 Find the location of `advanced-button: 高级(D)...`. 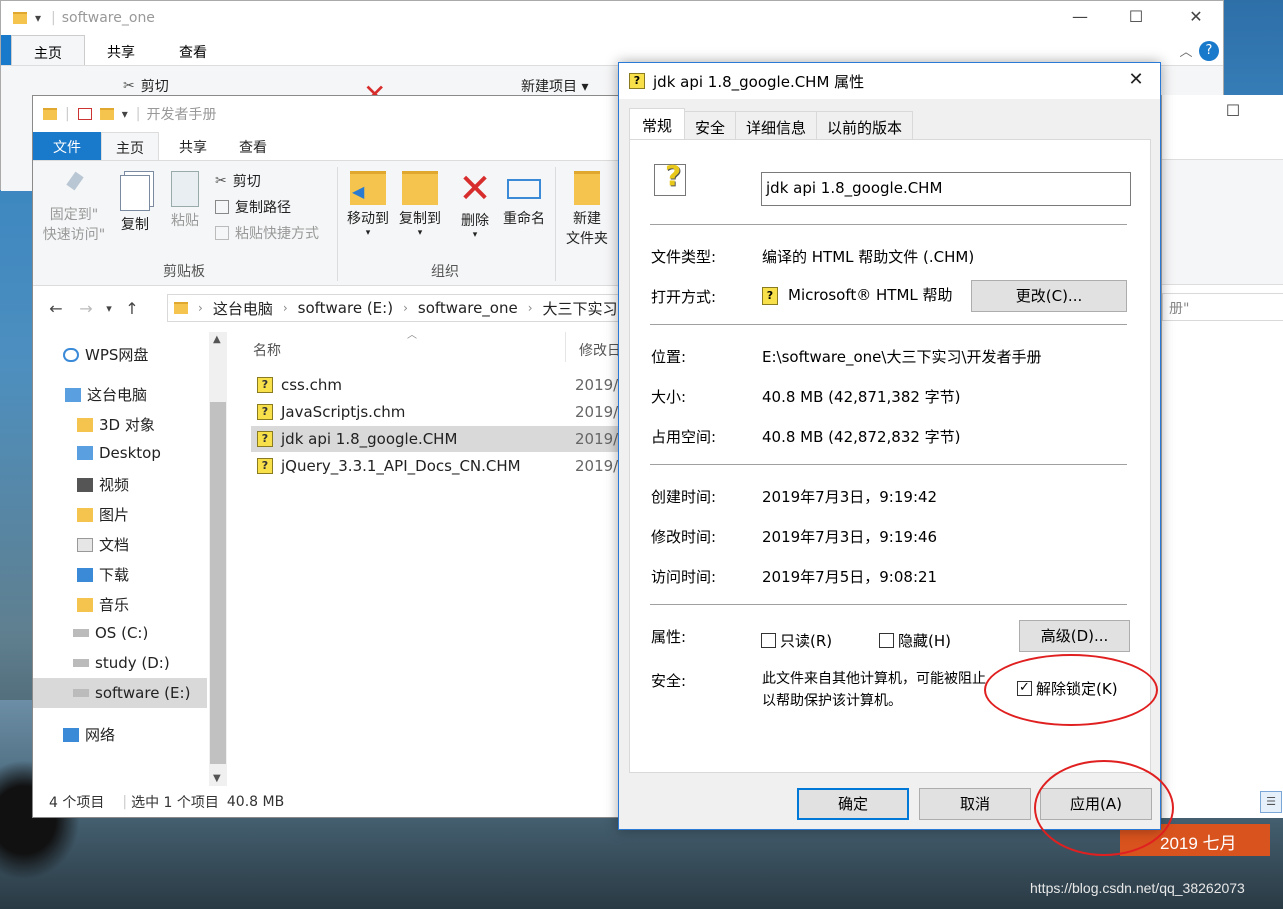

advanced-button: 高级(D)... is located at coordinates (1074, 636).